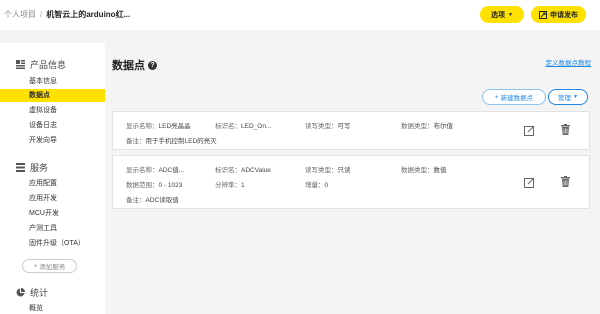  What do you see at coordinates (39, 168) in the screenshot?
I see `sidebar-section-title: 服务` at bounding box center [39, 168].